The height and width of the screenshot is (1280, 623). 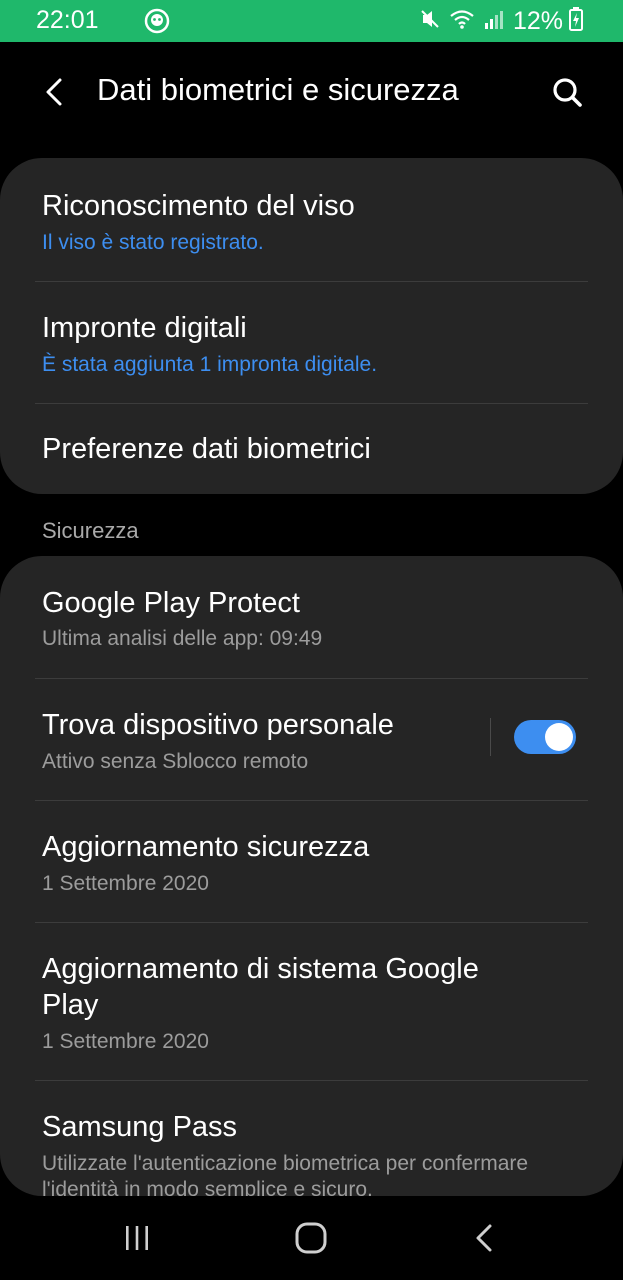 What do you see at coordinates (466, 21) in the screenshot?
I see `wifi-icon` at bounding box center [466, 21].